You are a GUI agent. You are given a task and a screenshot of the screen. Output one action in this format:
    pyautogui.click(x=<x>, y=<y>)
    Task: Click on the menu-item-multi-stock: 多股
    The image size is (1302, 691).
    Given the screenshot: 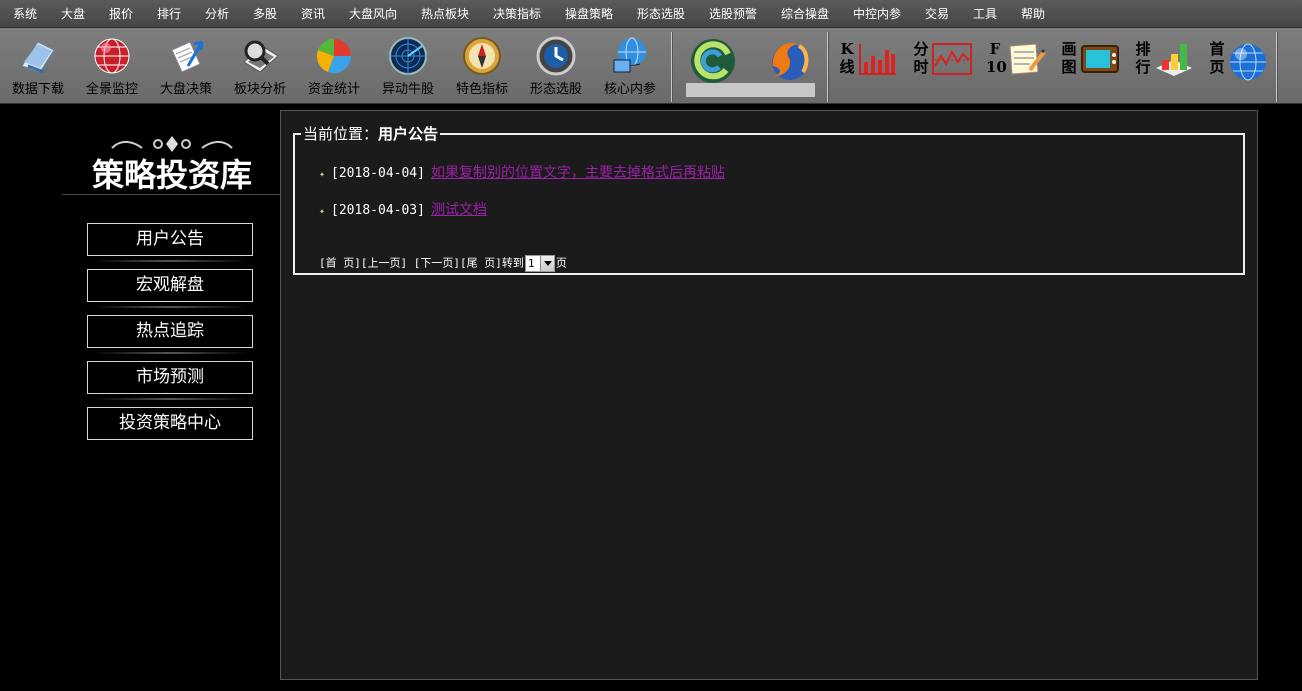 What is the action you would take?
    pyautogui.click(x=265, y=14)
    